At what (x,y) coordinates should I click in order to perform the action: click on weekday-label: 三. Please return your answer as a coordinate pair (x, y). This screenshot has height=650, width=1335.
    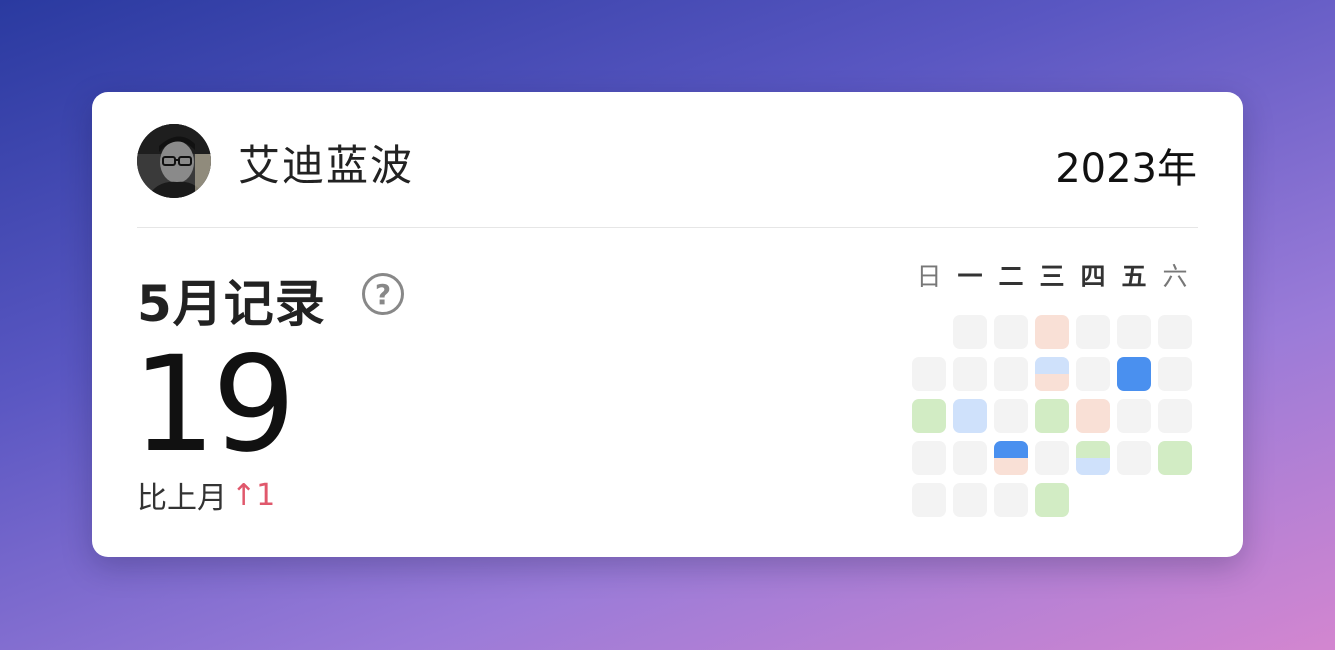
    Looking at the image, I should click on (1052, 276).